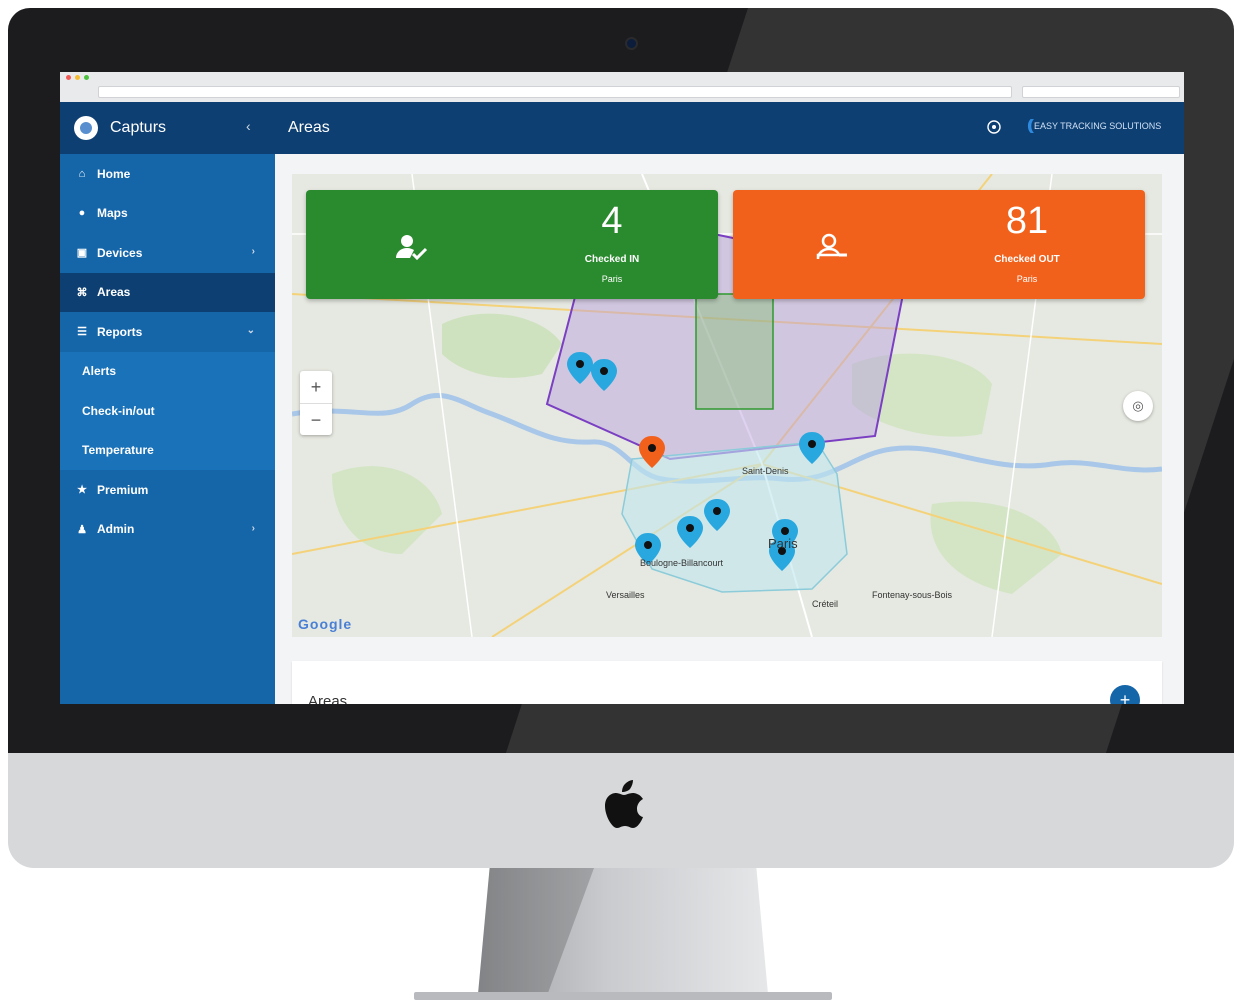 Image resolution: width=1241 pixels, height=1000 pixels. I want to click on browser-toolbar, so click(622, 87).